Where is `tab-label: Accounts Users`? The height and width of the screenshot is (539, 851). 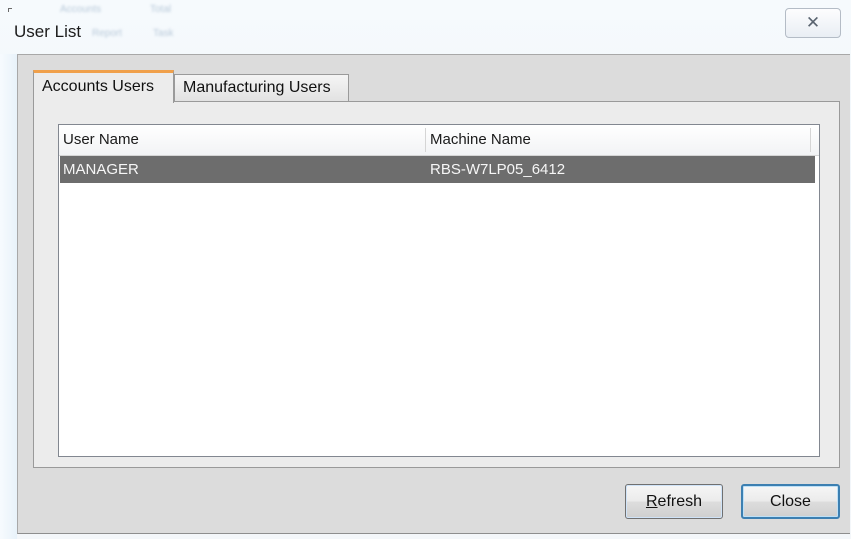 tab-label: Accounts Users is located at coordinates (98, 86).